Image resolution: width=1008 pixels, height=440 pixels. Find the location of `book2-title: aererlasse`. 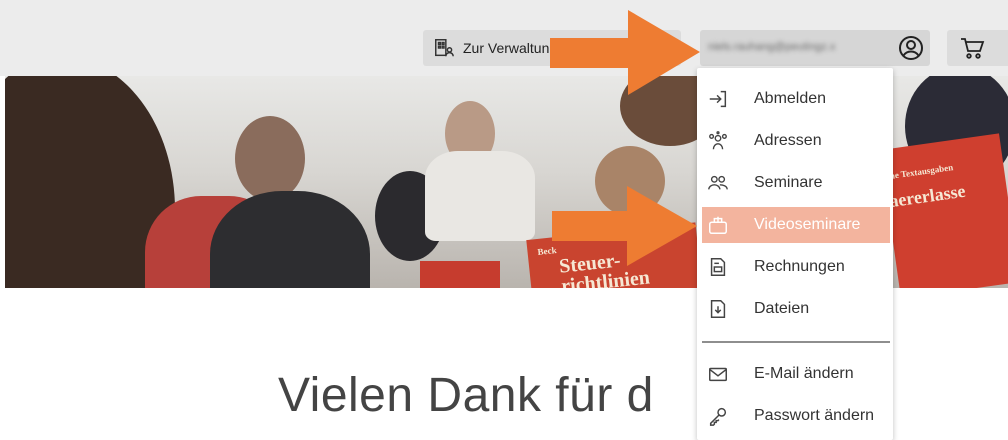

book2-title: aererlasse is located at coordinates (927, 196).